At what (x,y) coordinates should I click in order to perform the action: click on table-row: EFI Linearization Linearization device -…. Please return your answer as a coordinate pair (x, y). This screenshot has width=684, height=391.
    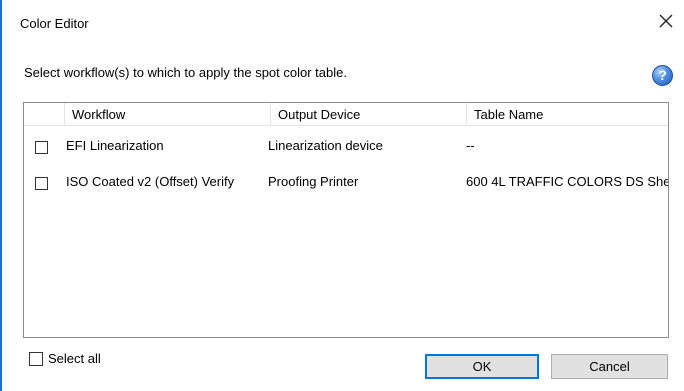
    Looking at the image, I should click on (346, 147).